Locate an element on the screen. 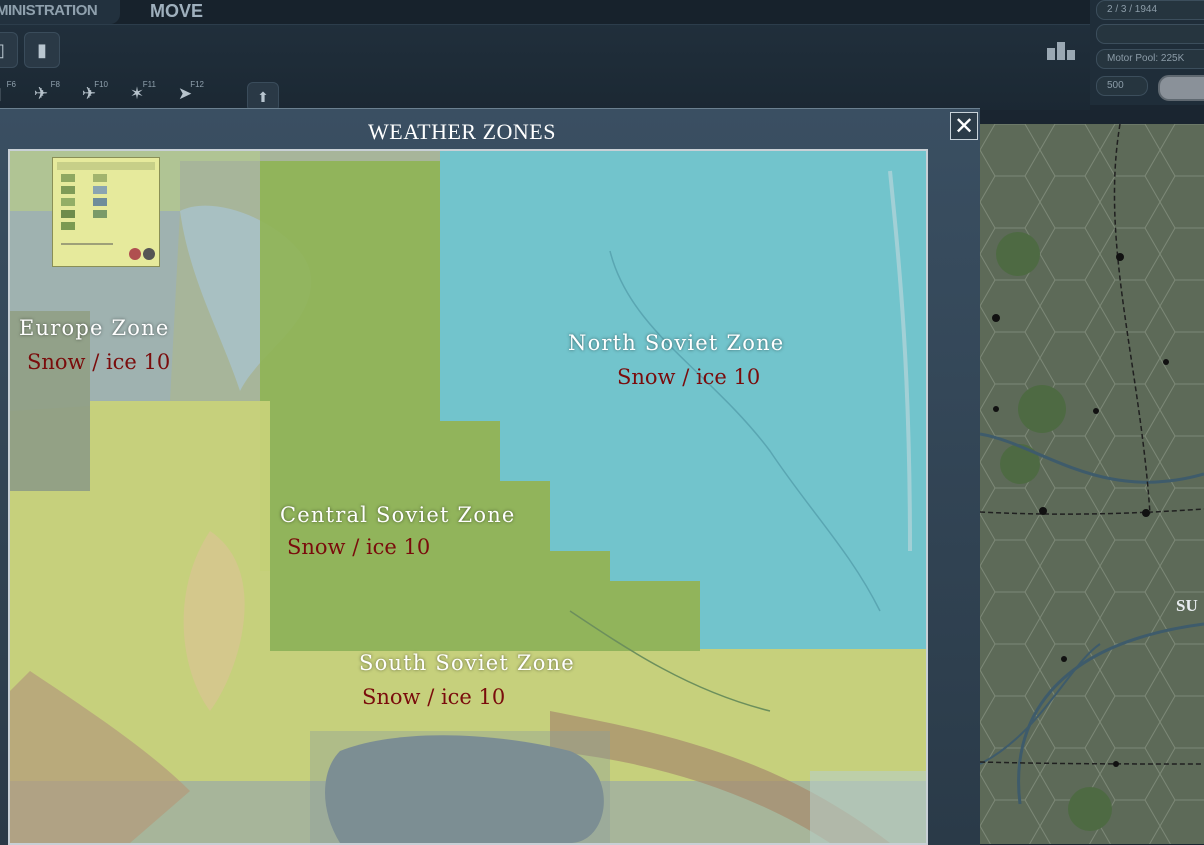 The height and width of the screenshot is (845, 1204). south-soviet-zone-weather: Snow / ice 10 is located at coordinates (434, 697).